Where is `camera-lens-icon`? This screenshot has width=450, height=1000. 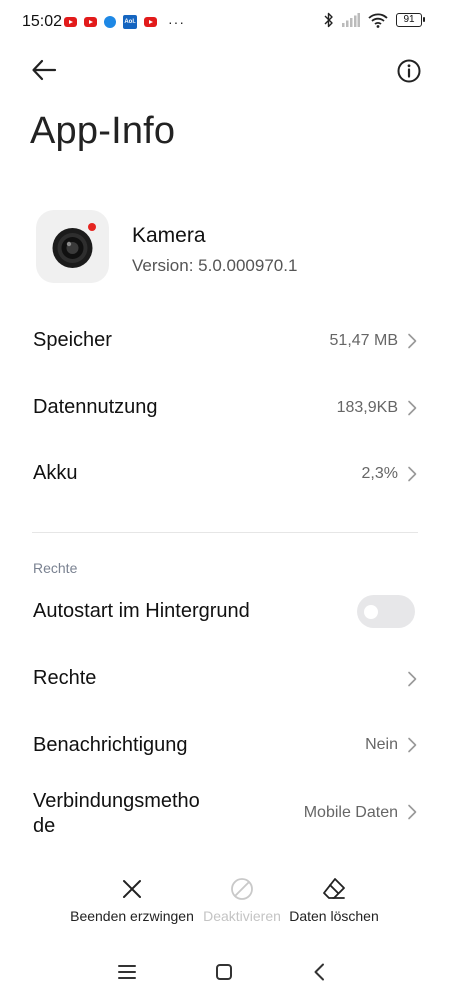 camera-lens-icon is located at coordinates (74, 245).